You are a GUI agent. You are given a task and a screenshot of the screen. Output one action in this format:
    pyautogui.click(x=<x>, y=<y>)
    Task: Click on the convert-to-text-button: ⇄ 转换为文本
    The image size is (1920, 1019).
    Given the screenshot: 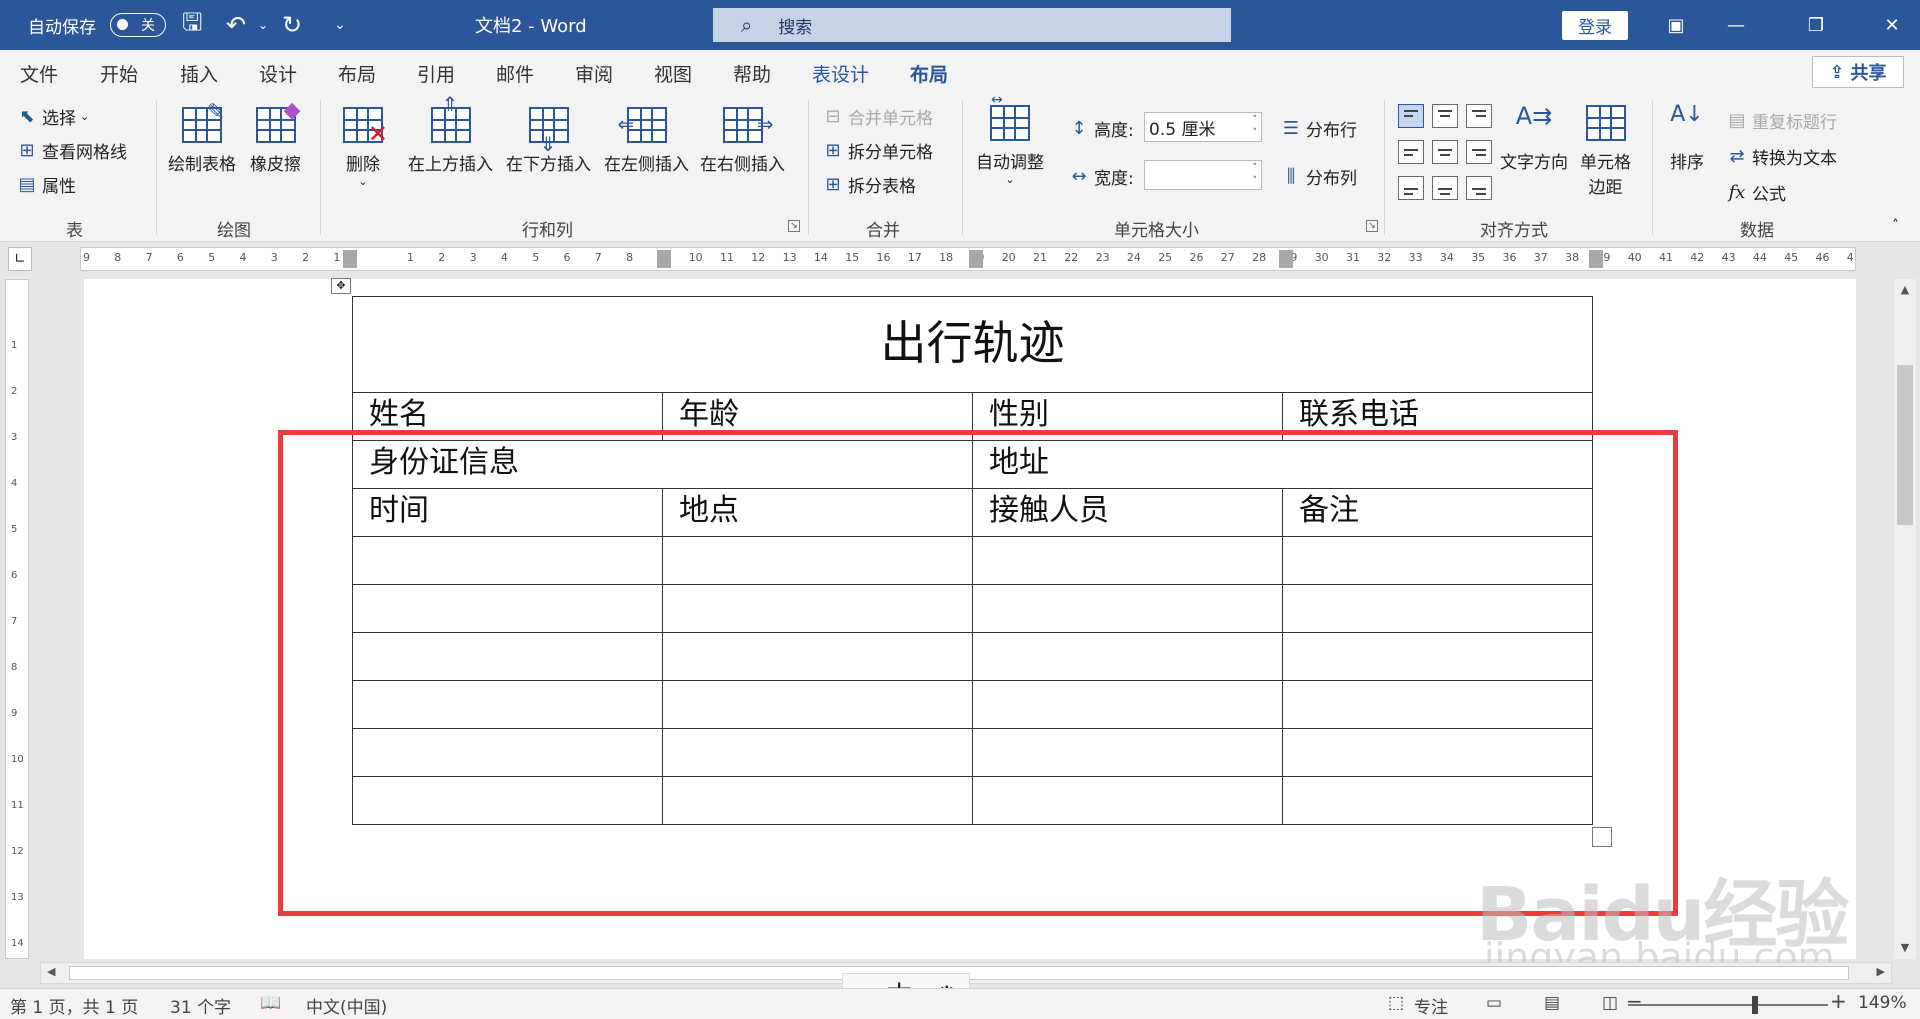 What is the action you would take?
    pyautogui.click(x=1781, y=156)
    